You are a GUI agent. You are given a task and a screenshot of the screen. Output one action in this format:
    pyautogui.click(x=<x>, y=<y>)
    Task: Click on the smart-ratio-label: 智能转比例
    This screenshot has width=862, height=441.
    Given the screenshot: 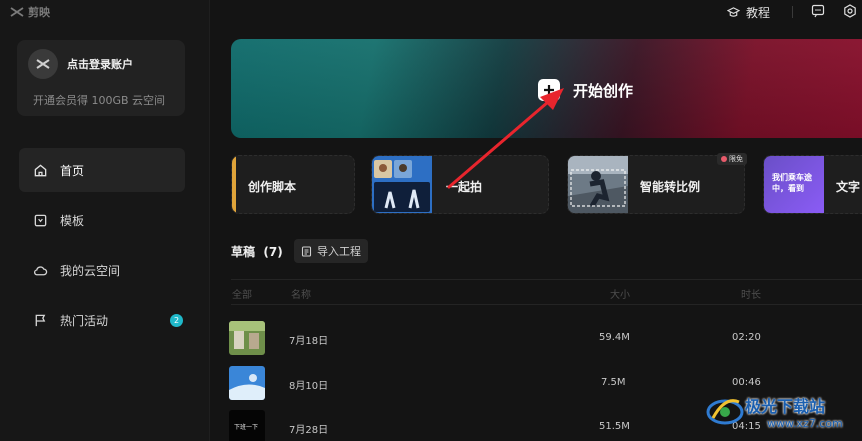 What is the action you would take?
    pyautogui.click(x=670, y=187)
    